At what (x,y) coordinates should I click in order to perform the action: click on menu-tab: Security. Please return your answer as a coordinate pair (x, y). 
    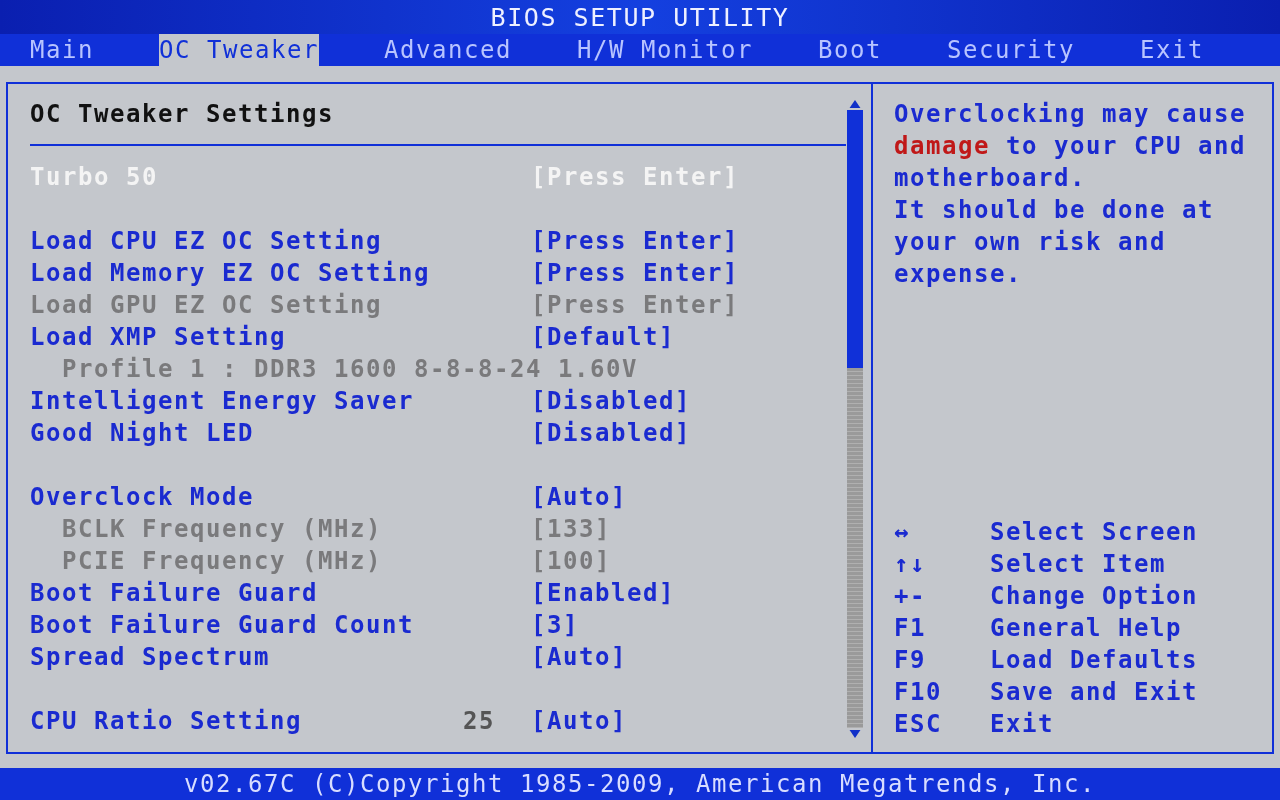
    Looking at the image, I should click on (1011, 50).